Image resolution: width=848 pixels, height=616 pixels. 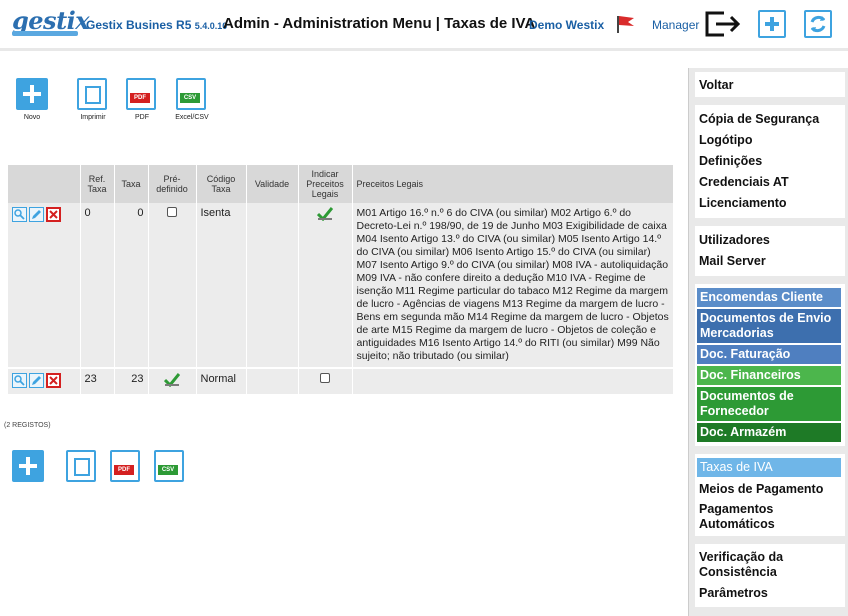 What do you see at coordinates (769, 404) in the screenshot?
I see `sidebar-item-supplier-docs: Documentos de Fornecedor` at bounding box center [769, 404].